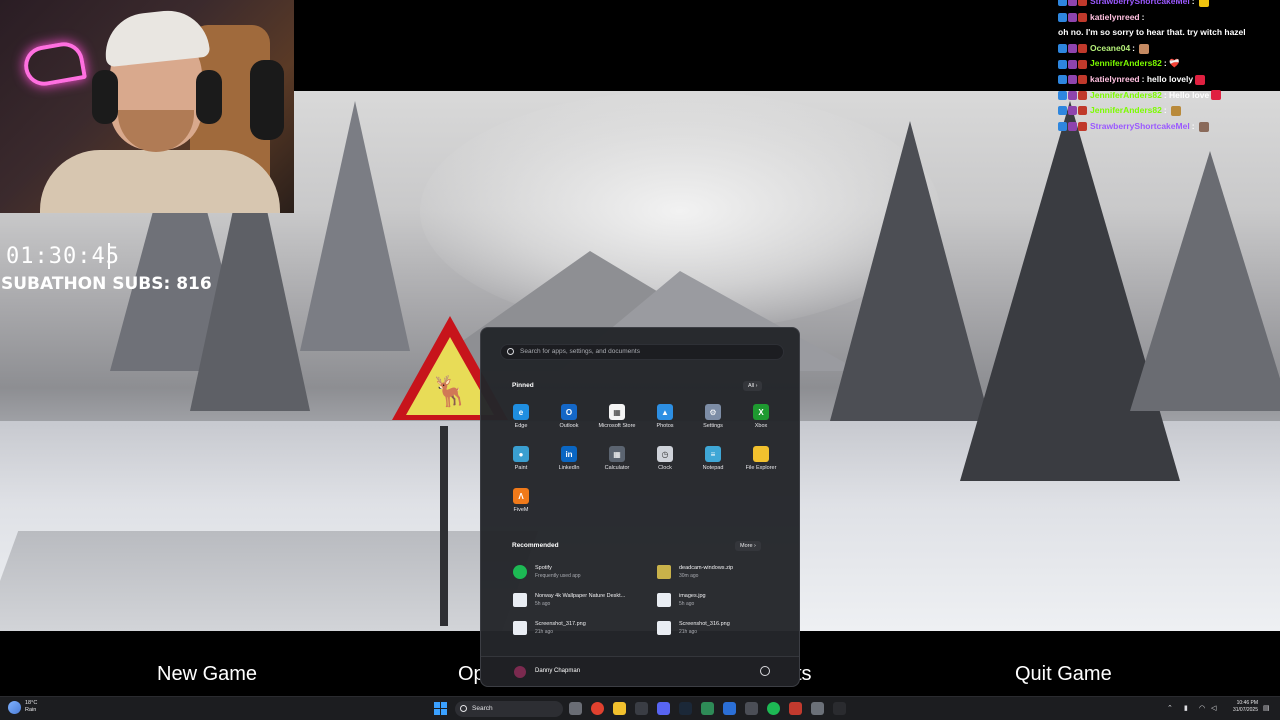 The height and width of the screenshot is (720, 1280). What do you see at coordinates (665, 454) in the screenshot?
I see `clock-icon: ◷` at bounding box center [665, 454].